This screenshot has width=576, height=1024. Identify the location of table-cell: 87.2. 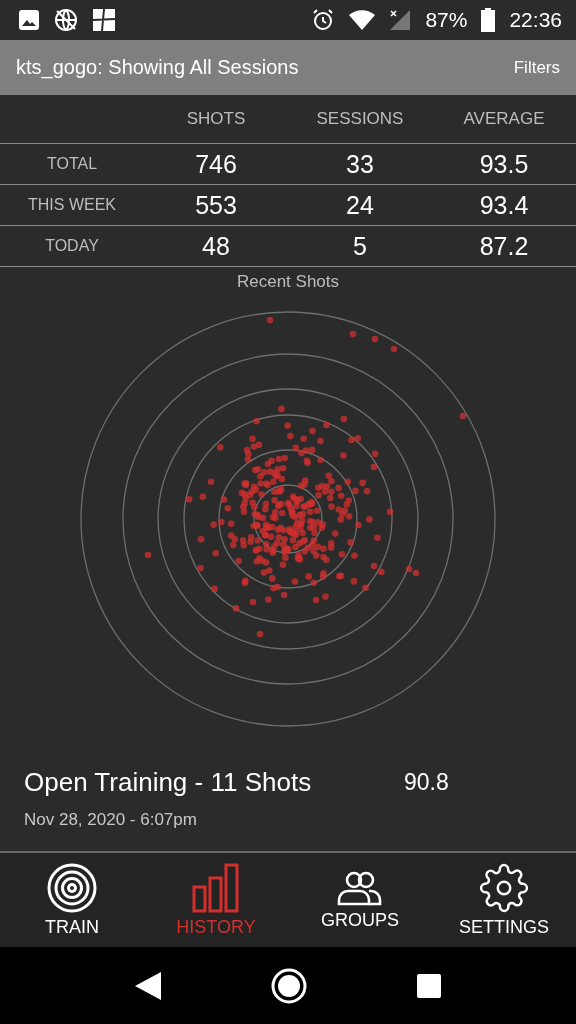
(504, 246).